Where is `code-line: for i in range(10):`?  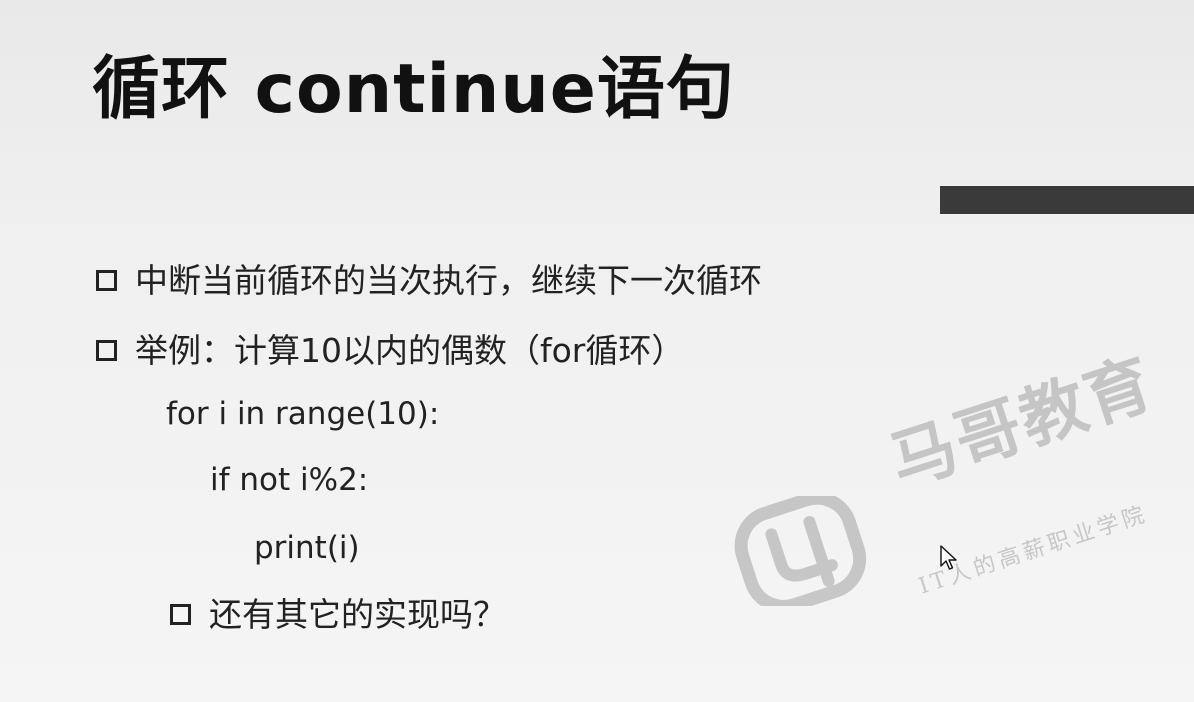 code-line: for i in range(10): is located at coordinates (303, 414).